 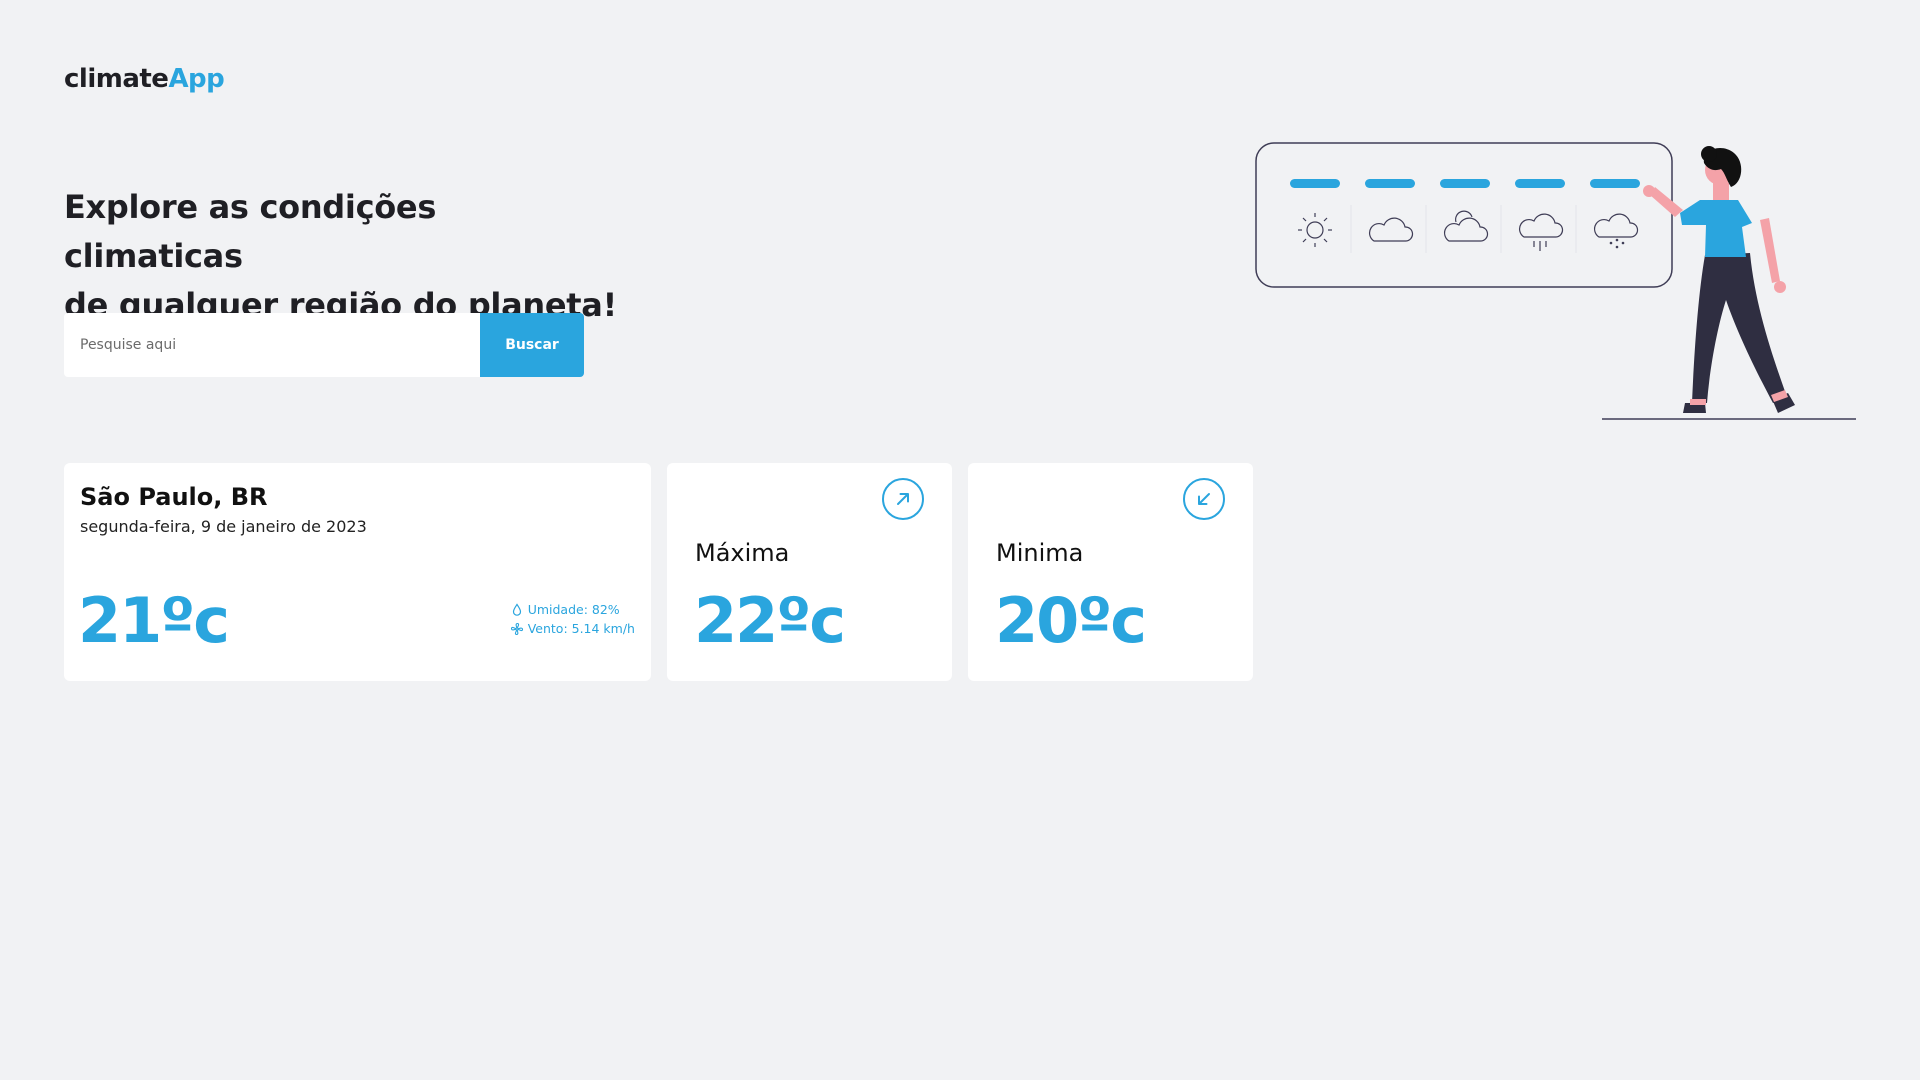 I want to click on humidity-text: Umidade: 82%, so click(x=573, y=609).